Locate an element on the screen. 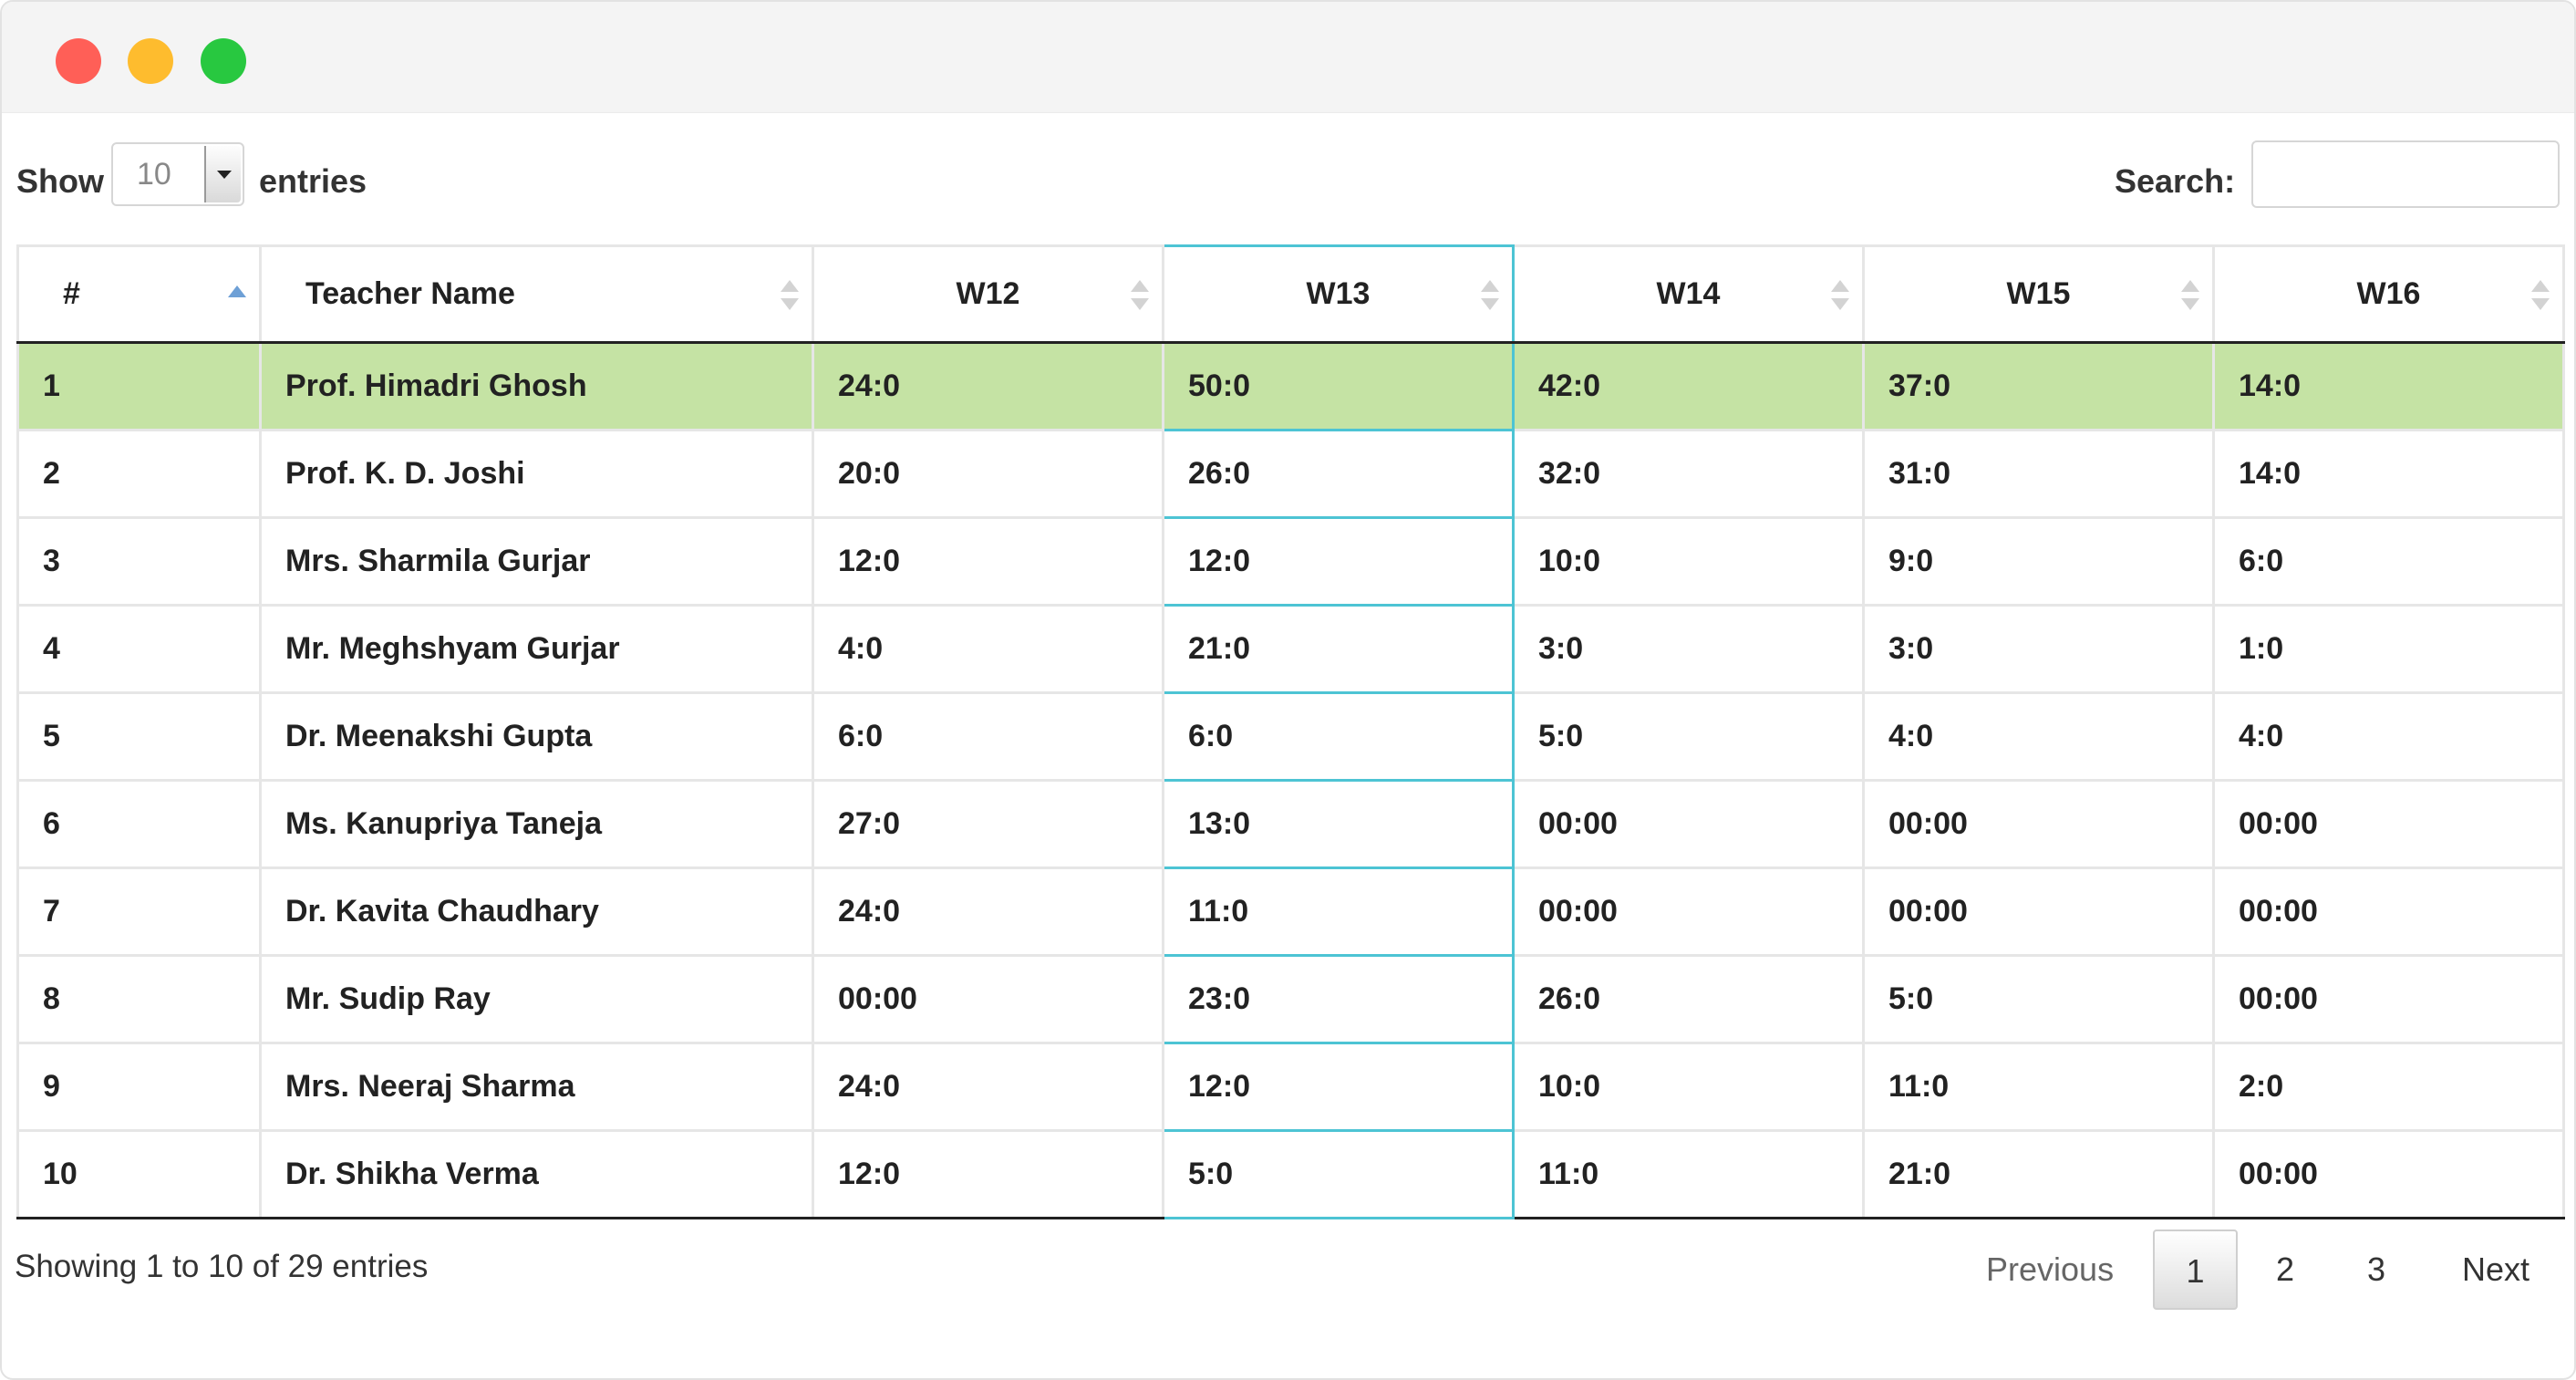 This screenshot has width=2576, height=1380. minimize-window-button is located at coordinates (150, 61).